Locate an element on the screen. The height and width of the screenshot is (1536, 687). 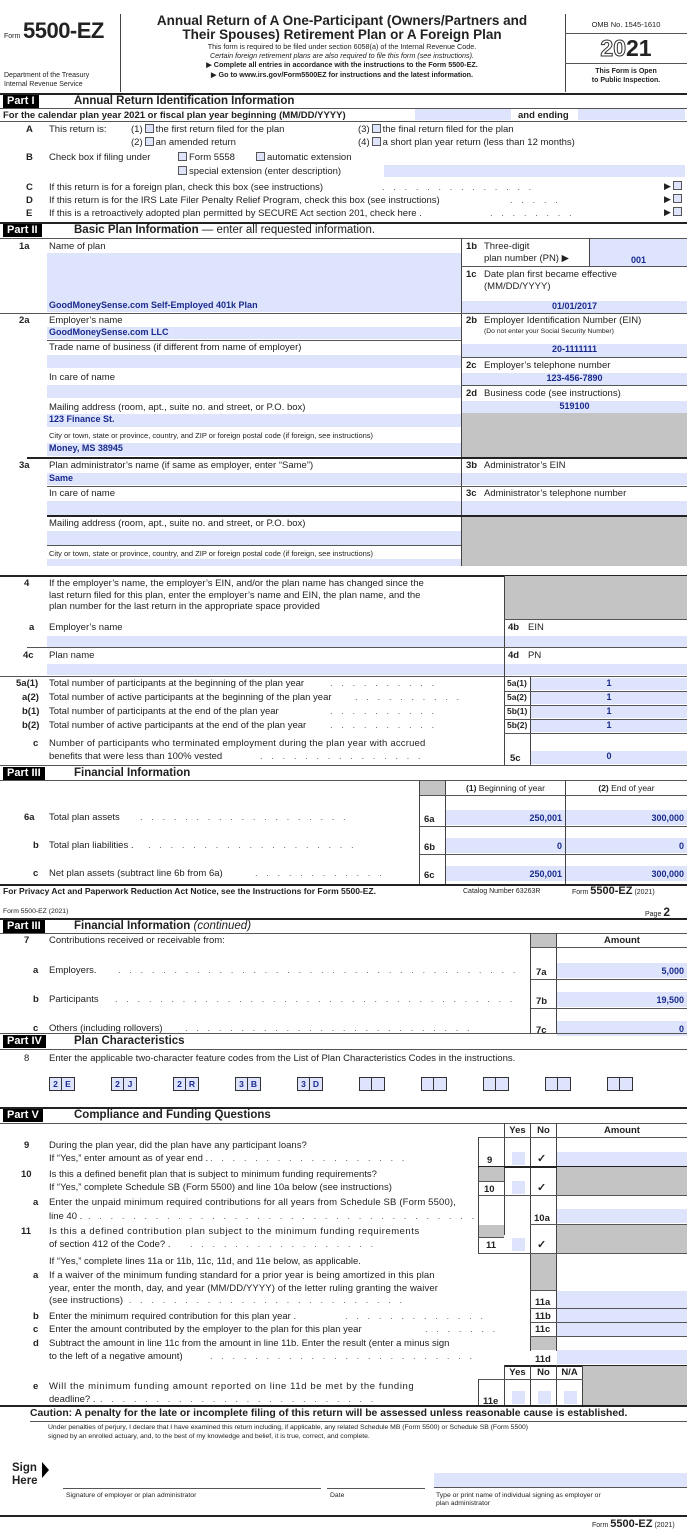
amended-return-checkbox is located at coordinates (149, 141).